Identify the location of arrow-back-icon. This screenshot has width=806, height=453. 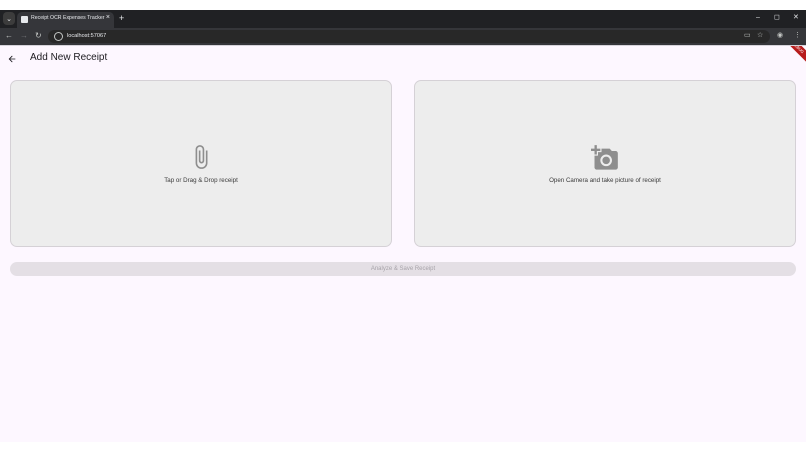
(12, 59).